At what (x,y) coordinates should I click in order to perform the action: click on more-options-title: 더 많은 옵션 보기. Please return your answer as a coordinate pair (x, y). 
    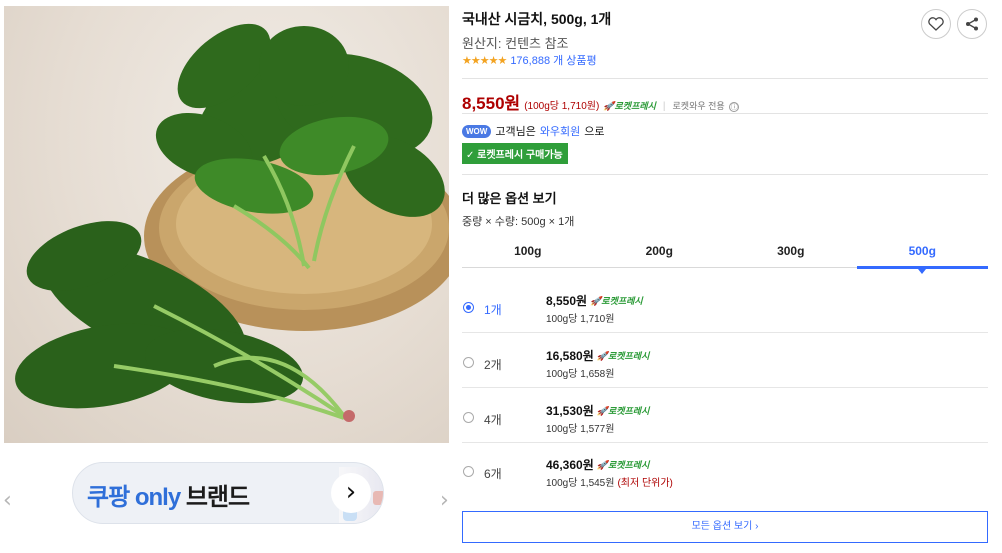
    Looking at the image, I should click on (509, 198).